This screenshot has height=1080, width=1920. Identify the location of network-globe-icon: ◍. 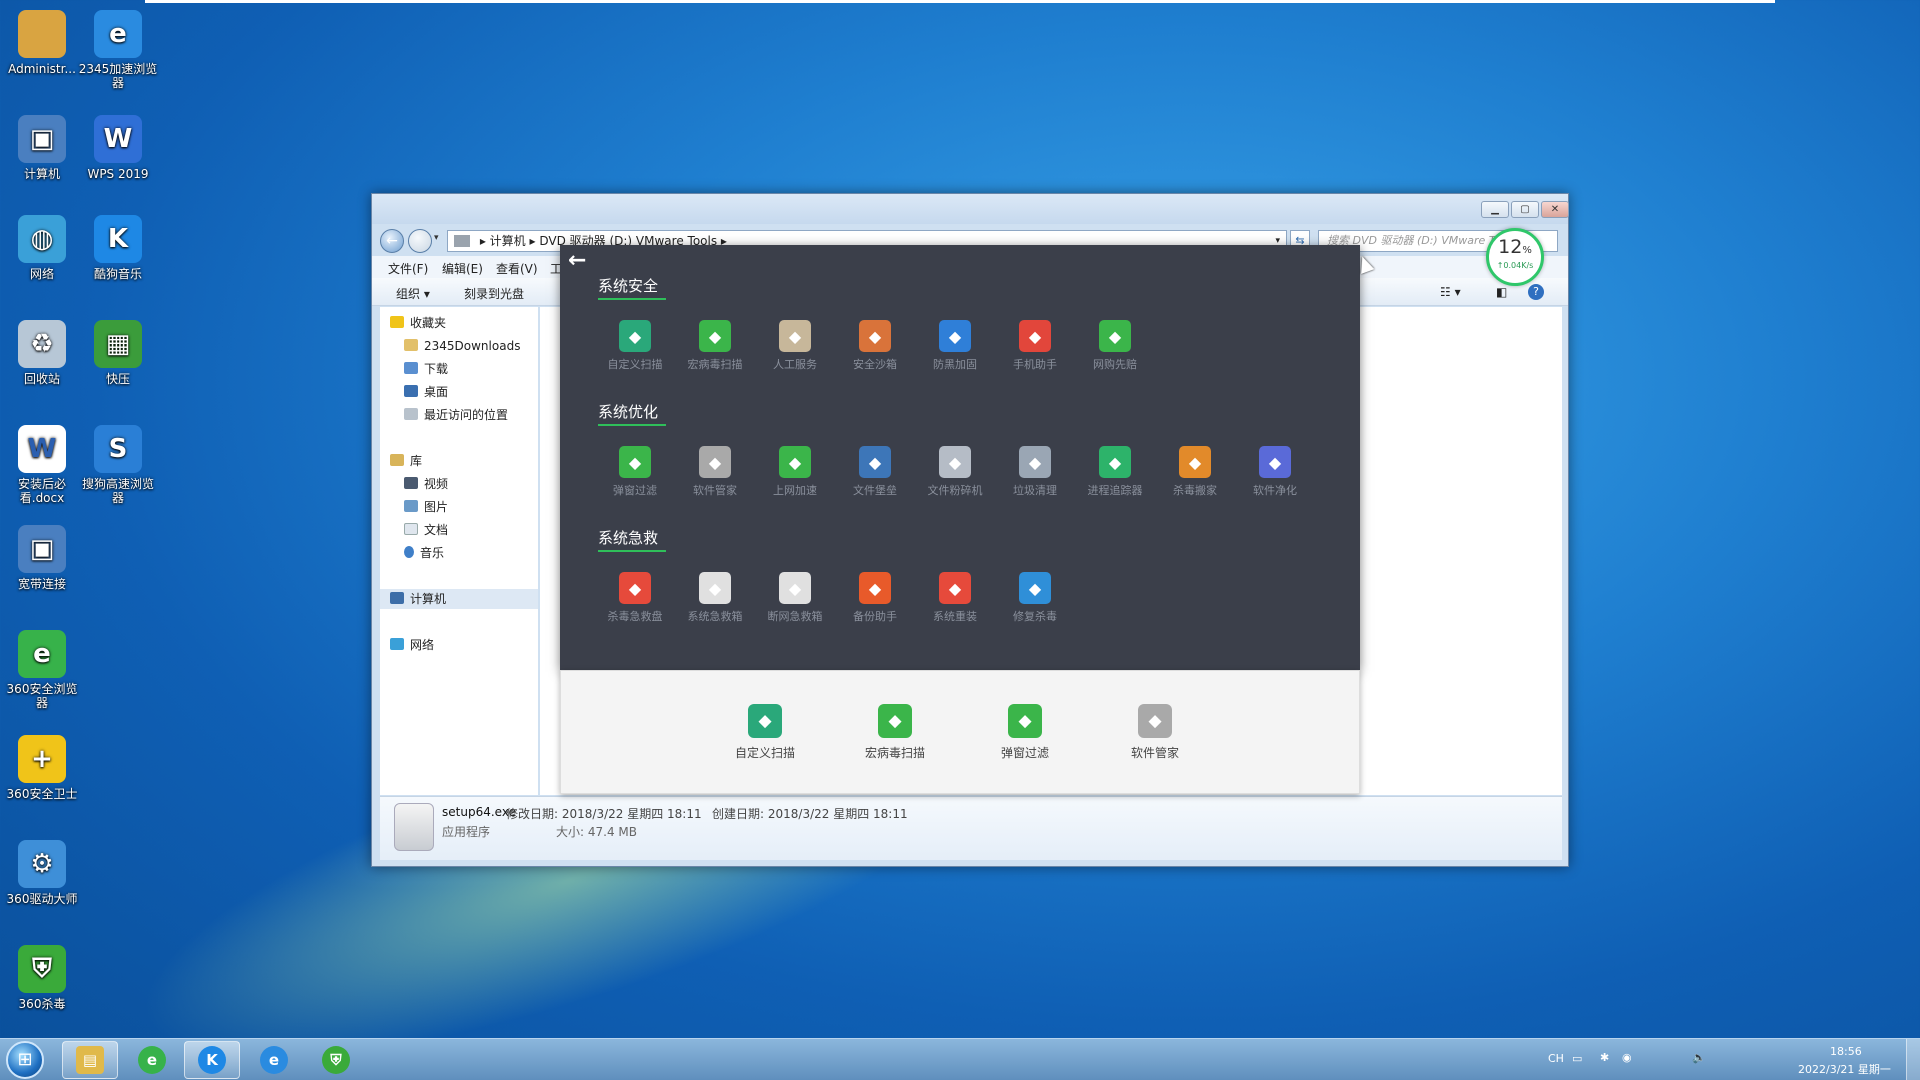
(42, 239).